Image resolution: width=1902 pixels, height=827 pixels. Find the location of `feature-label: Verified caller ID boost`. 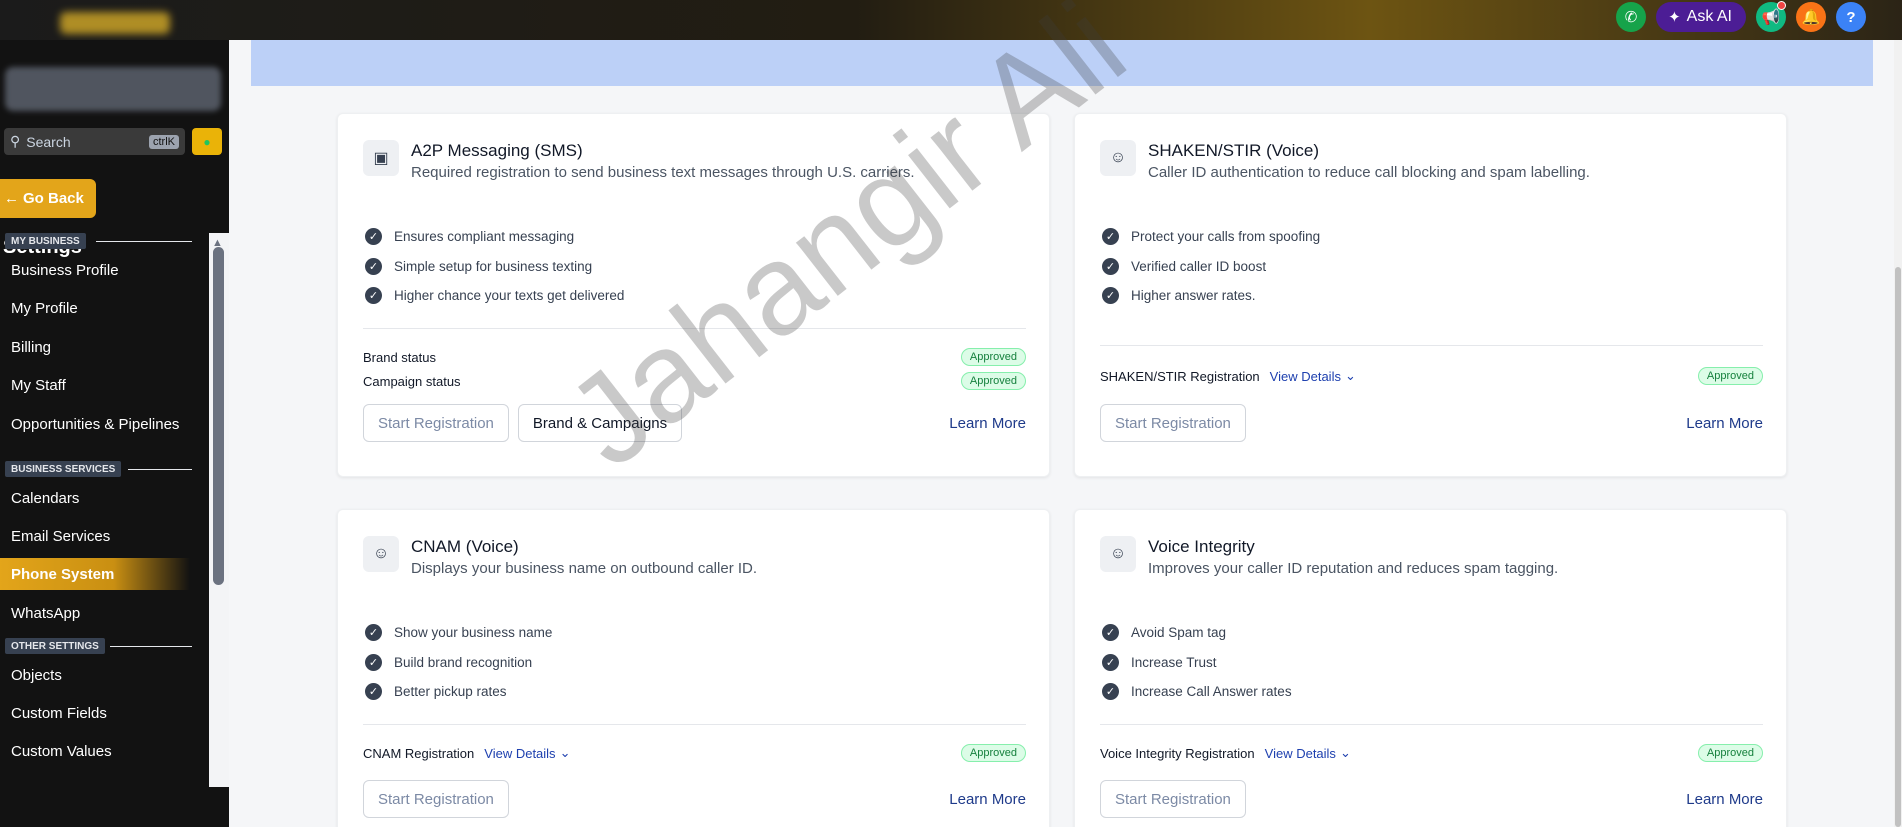

feature-label: Verified caller ID boost is located at coordinates (1199, 266).